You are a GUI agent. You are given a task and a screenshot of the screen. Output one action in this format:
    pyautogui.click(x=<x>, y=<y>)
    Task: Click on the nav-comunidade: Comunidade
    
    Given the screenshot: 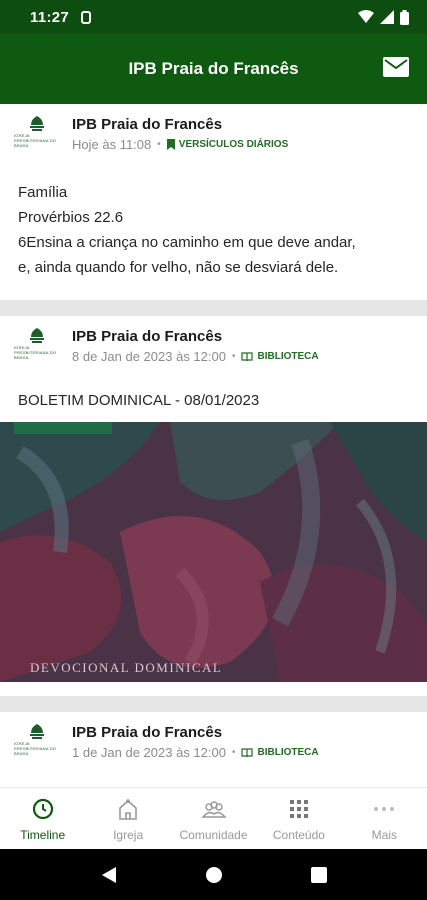 What is the action you would take?
    pyautogui.click(x=213, y=818)
    